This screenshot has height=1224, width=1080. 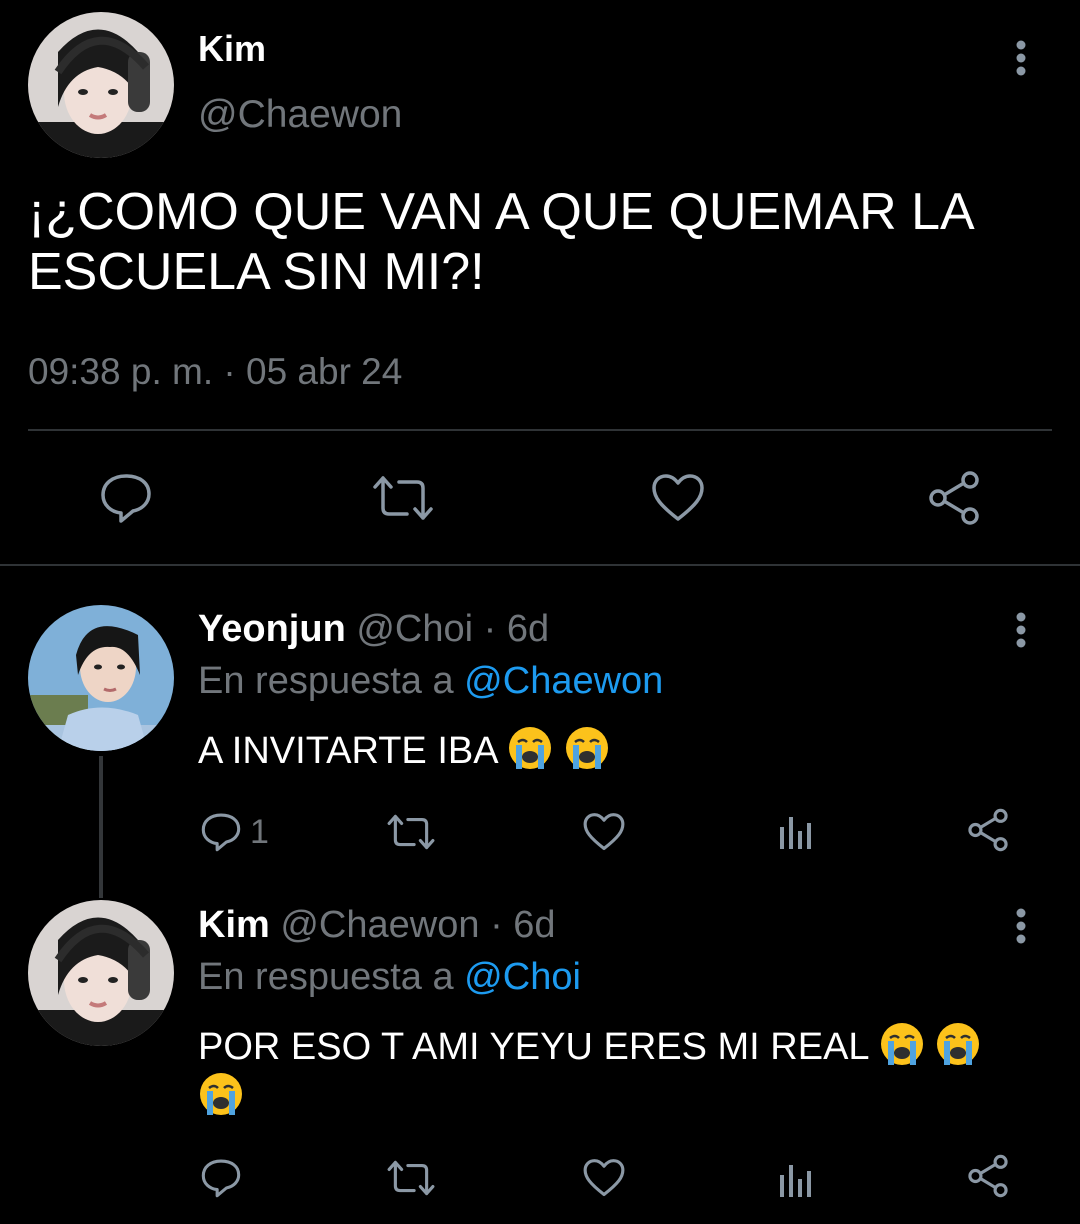 What do you see at coordinates (234, 925) in the screenshot?
I see `reply2-display-name: Kim` at bounding box center [234, 925].